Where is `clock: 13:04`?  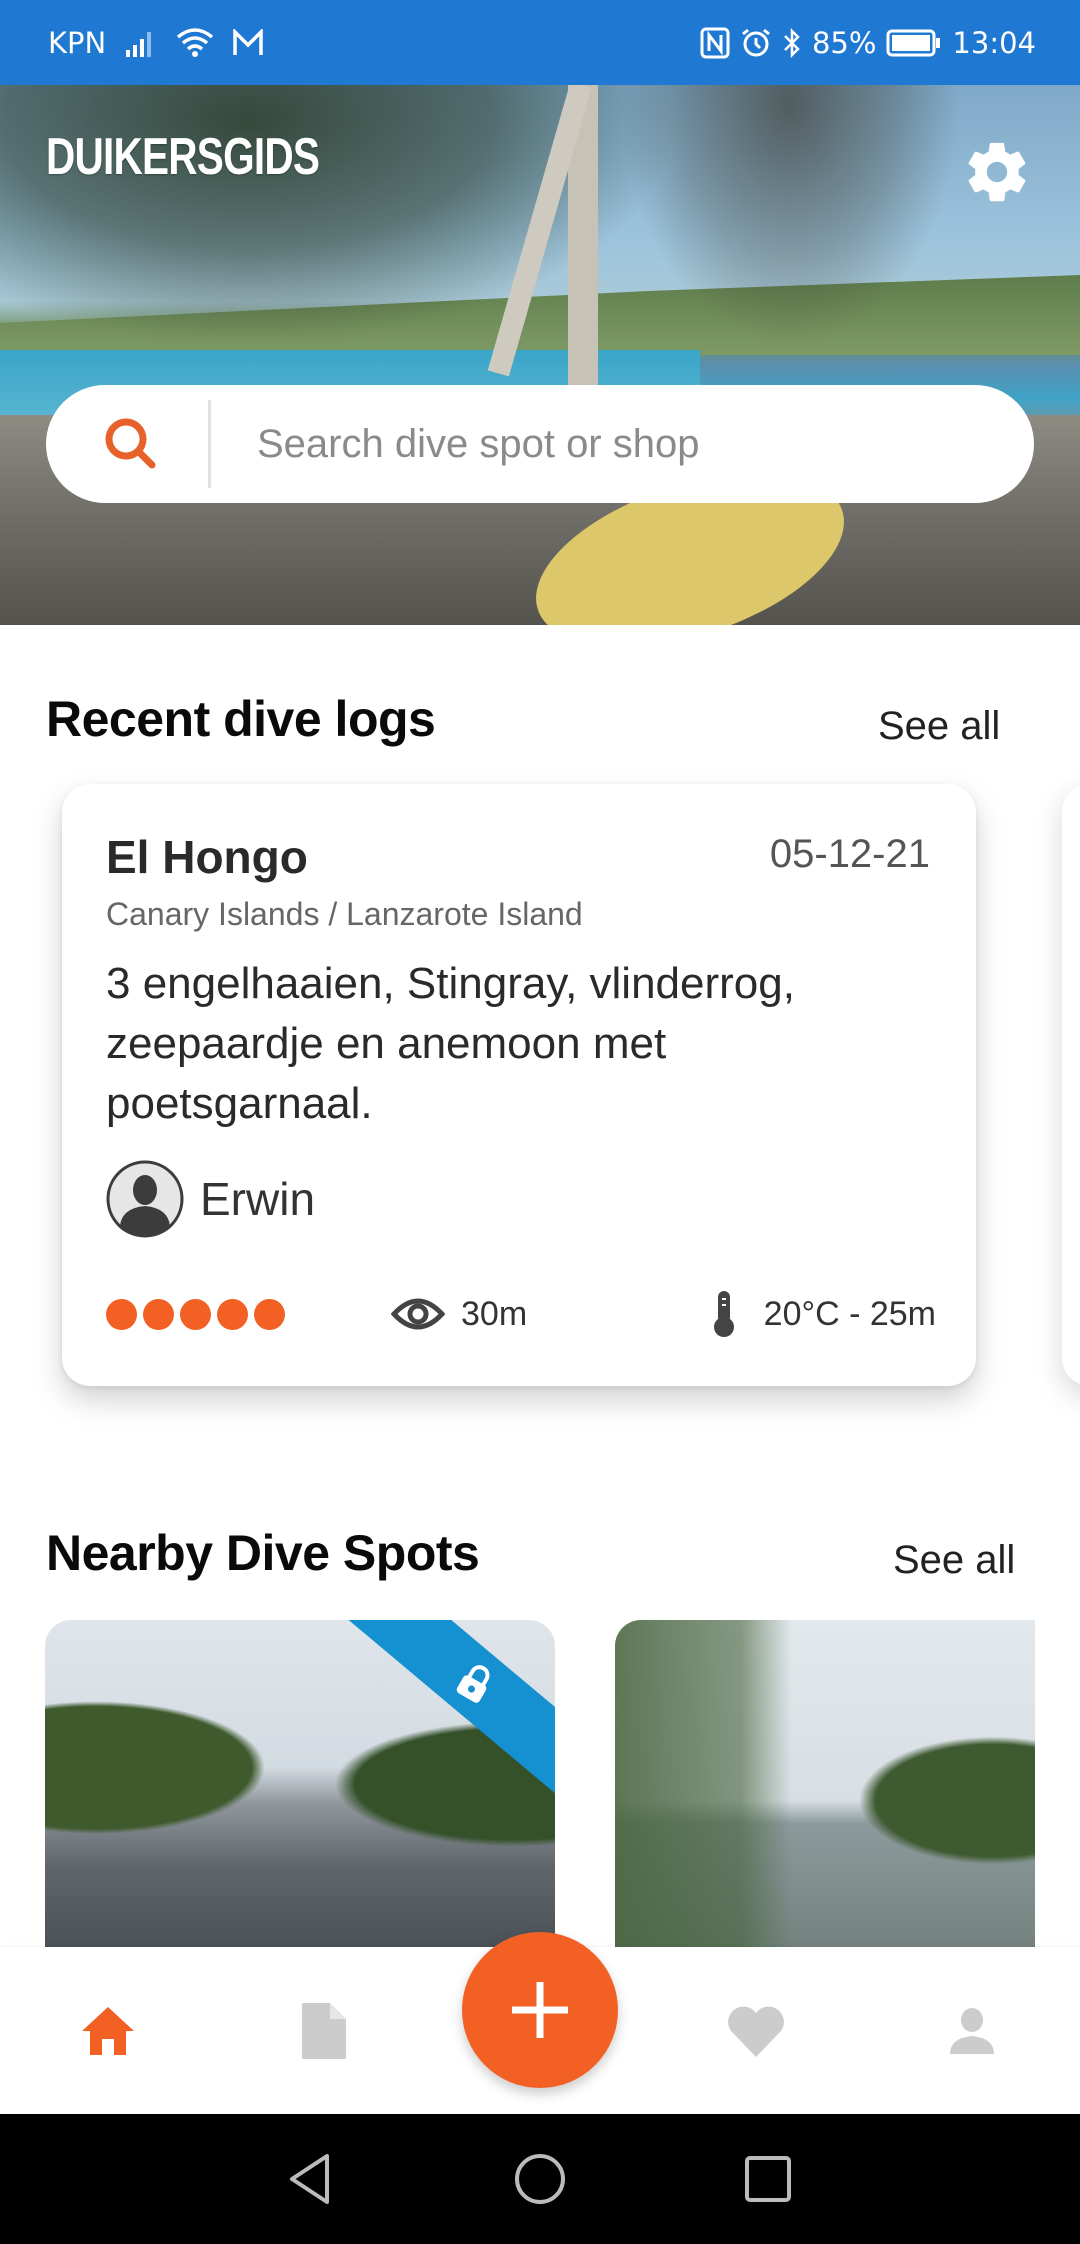 clock: 13:04 is located at coordinates (994, 42).